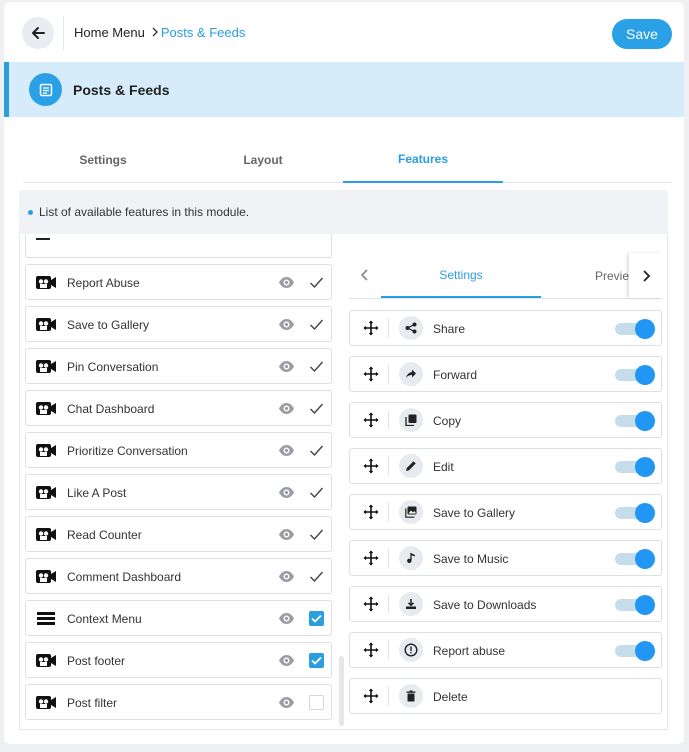 This screenshot has height=752, width=689. What do you see at coordinates (121, 90) in the screenshot?
I see `banner-title: Posts & Feeds` at bounding box center [121, 90].